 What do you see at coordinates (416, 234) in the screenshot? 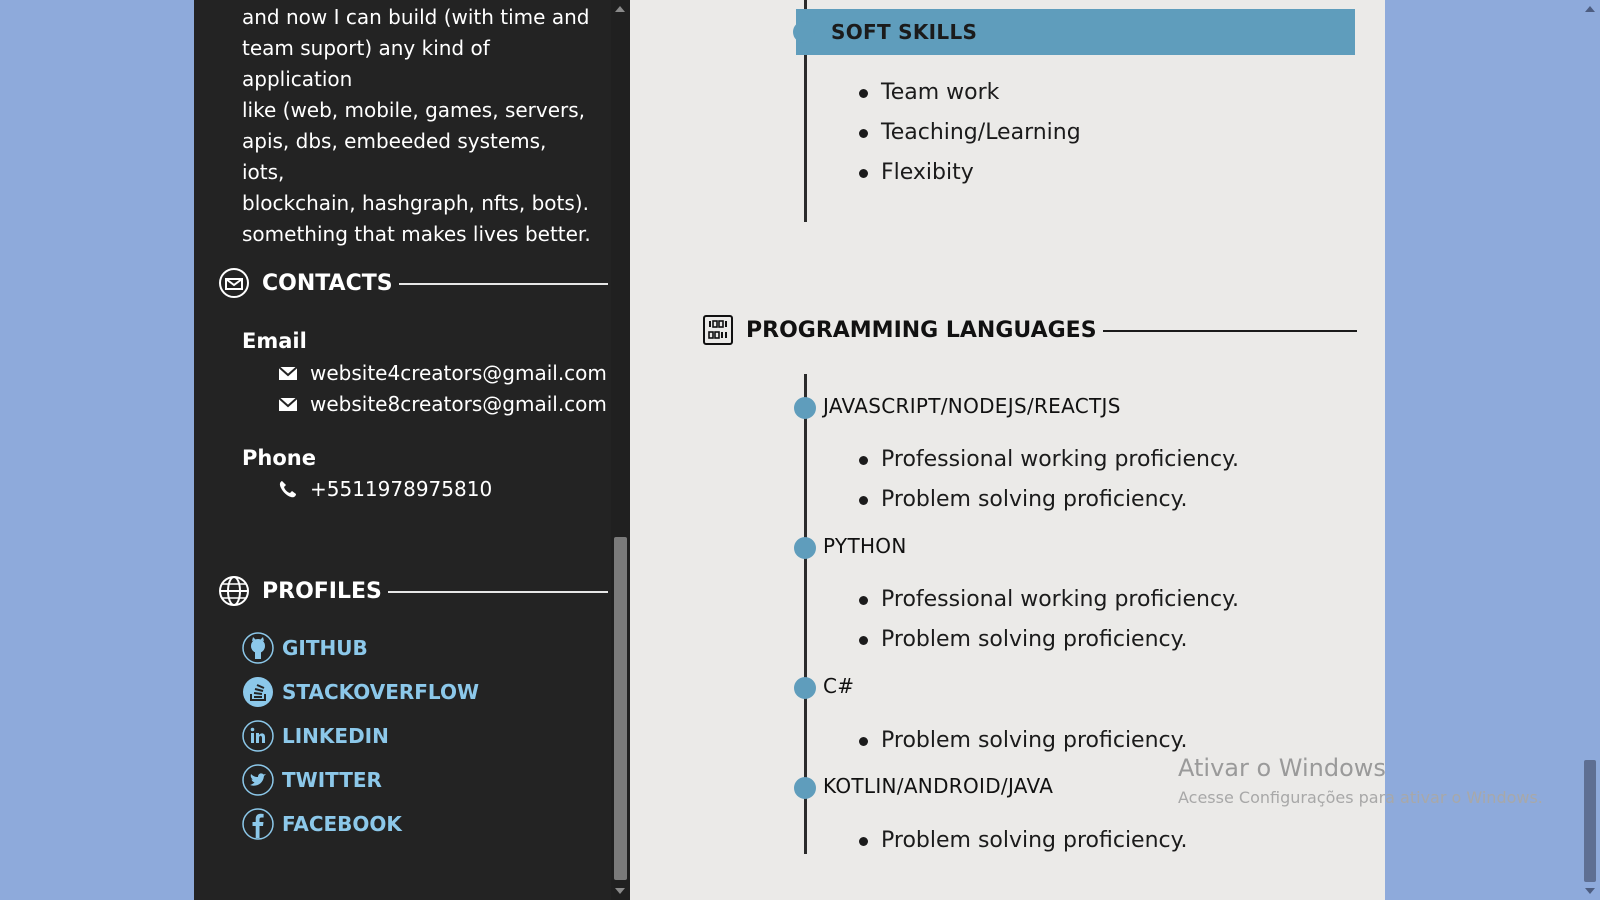
I see `about-line: something that makes lives better.` at bounding box center [416, 234].